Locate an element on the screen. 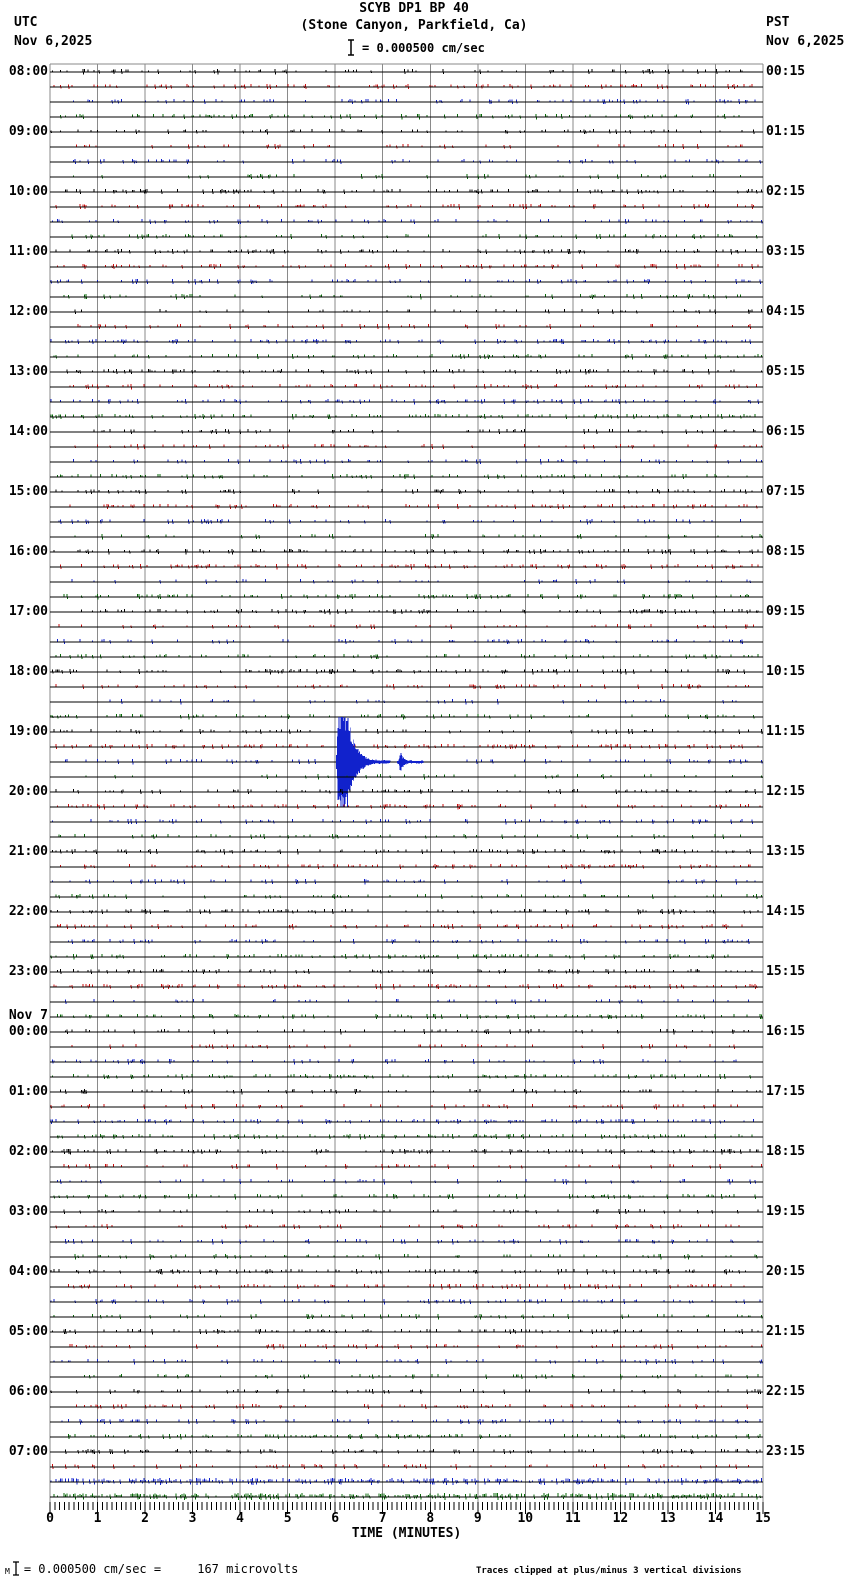  pst-hour-label: 08:15 is located at coordinates (786, 551).